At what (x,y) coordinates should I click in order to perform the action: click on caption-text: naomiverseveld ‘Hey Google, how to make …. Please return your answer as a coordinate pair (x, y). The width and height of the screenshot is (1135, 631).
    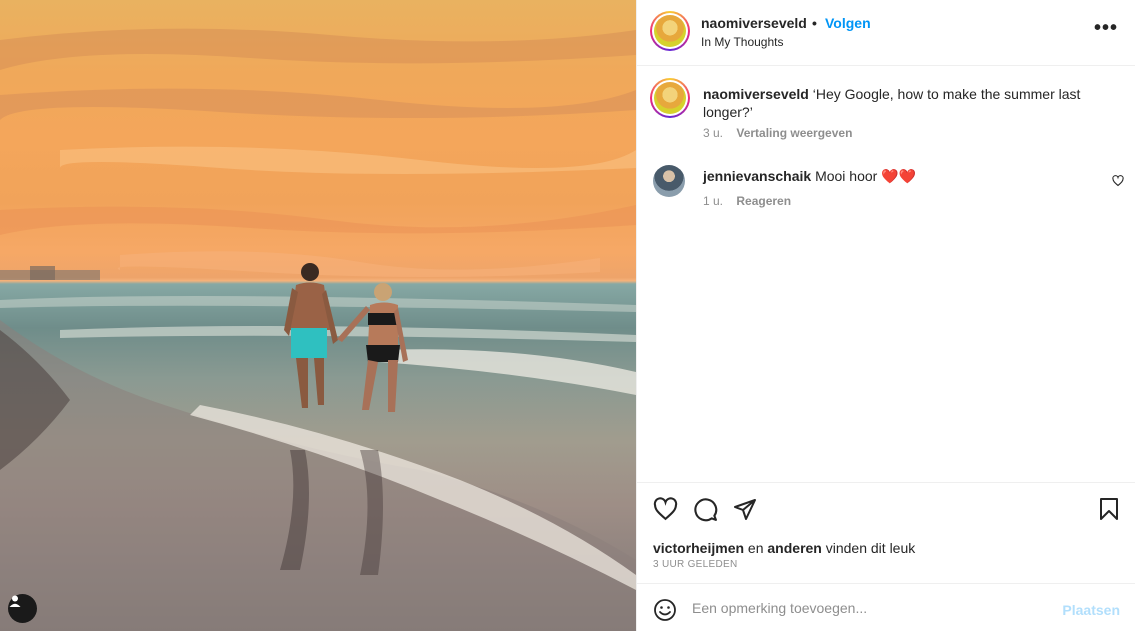
    Looking at the image, I should click on (903, 103).